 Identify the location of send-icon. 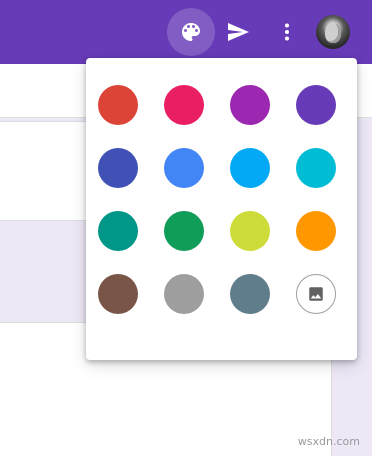
(238, 32).